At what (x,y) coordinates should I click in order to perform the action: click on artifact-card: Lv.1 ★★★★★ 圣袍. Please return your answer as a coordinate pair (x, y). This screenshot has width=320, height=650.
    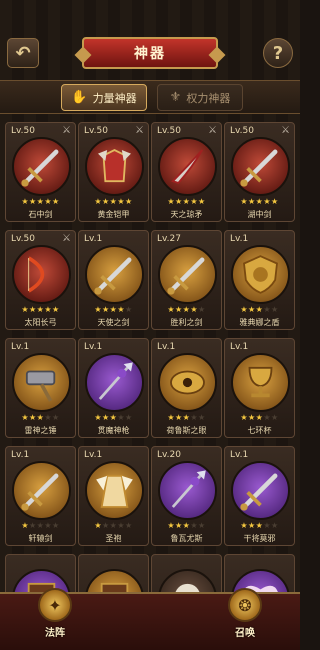
    Looking at the image, I should click on (113, 496).